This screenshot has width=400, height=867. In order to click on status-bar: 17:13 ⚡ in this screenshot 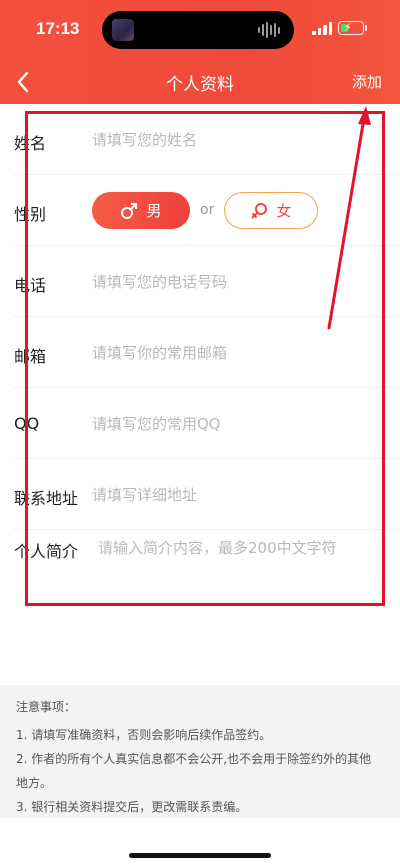, I will do `click(200, 30)`.